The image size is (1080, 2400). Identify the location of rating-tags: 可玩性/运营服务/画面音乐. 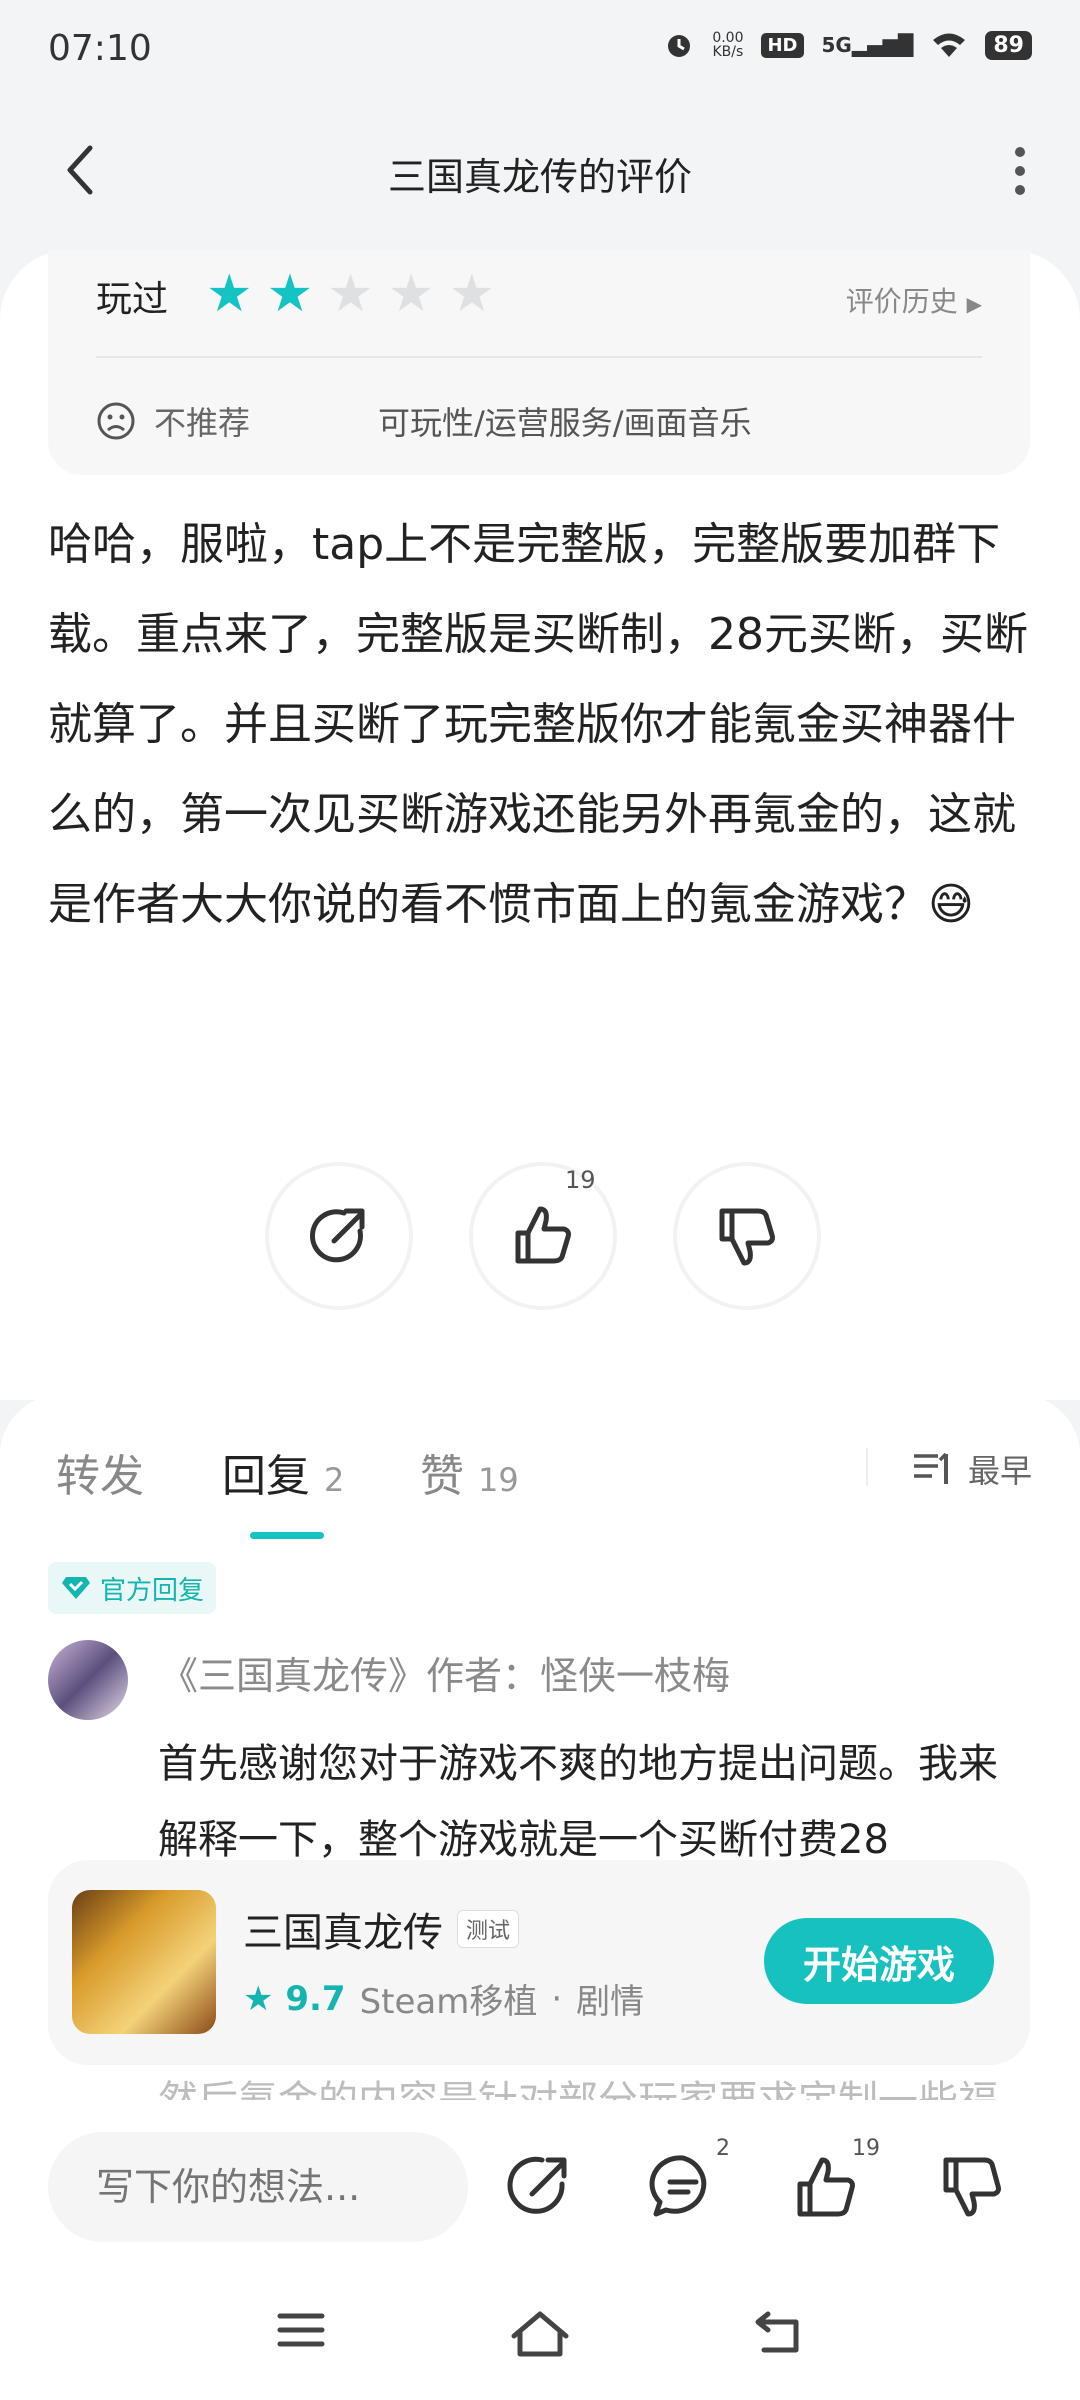
(565, 423).